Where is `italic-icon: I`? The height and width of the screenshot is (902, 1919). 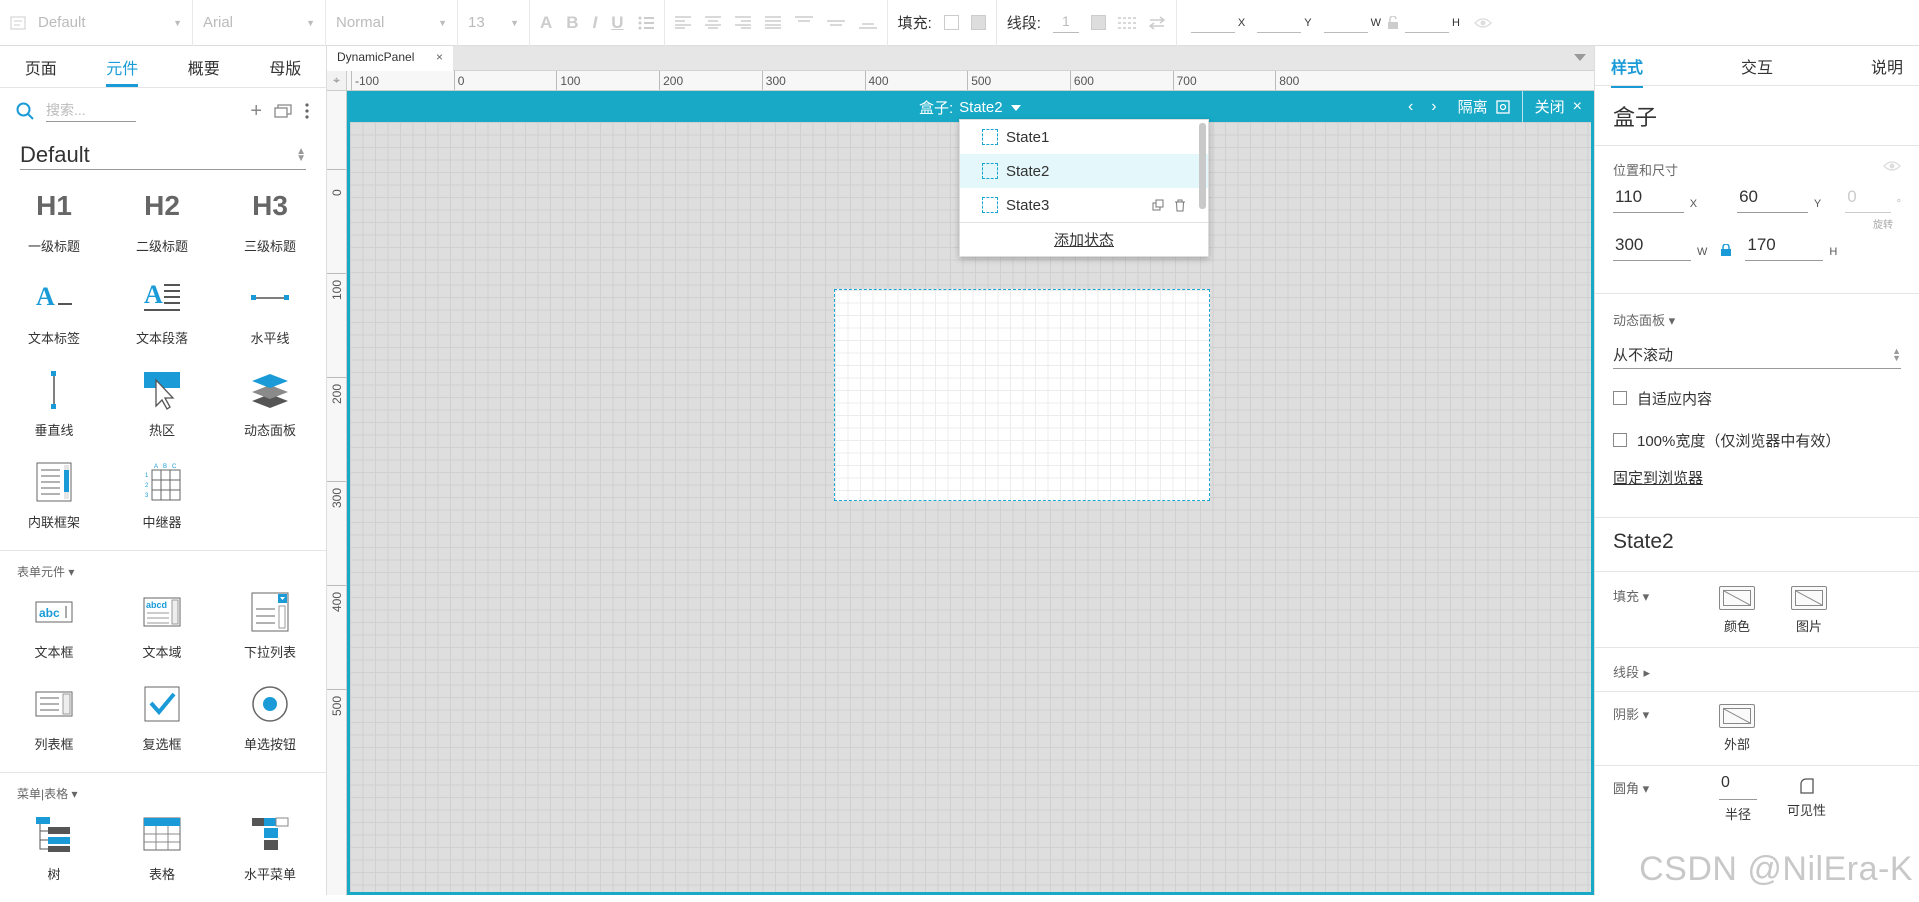
italic-icon: I is located at coordinates (595, 23).